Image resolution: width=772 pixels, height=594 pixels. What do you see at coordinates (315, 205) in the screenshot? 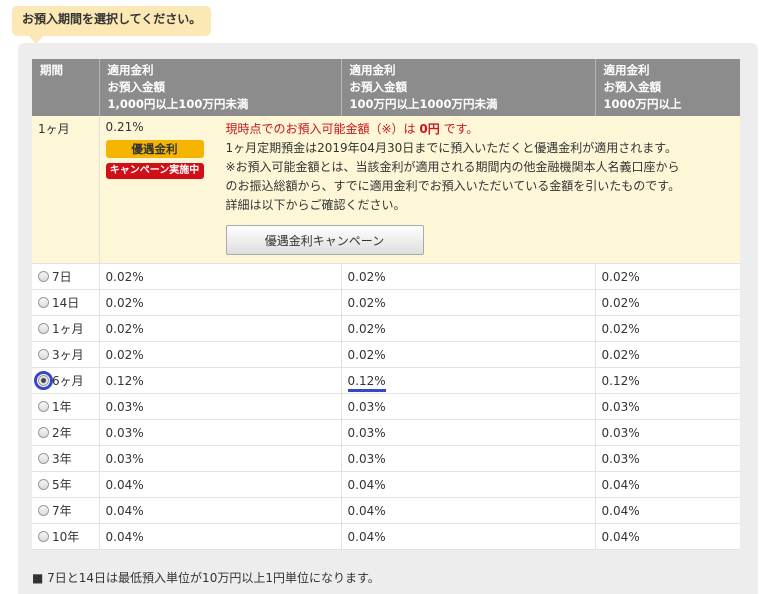
I see `notice-line: 詳細は以下からご確認ください。` at bounding box center [315, 205].